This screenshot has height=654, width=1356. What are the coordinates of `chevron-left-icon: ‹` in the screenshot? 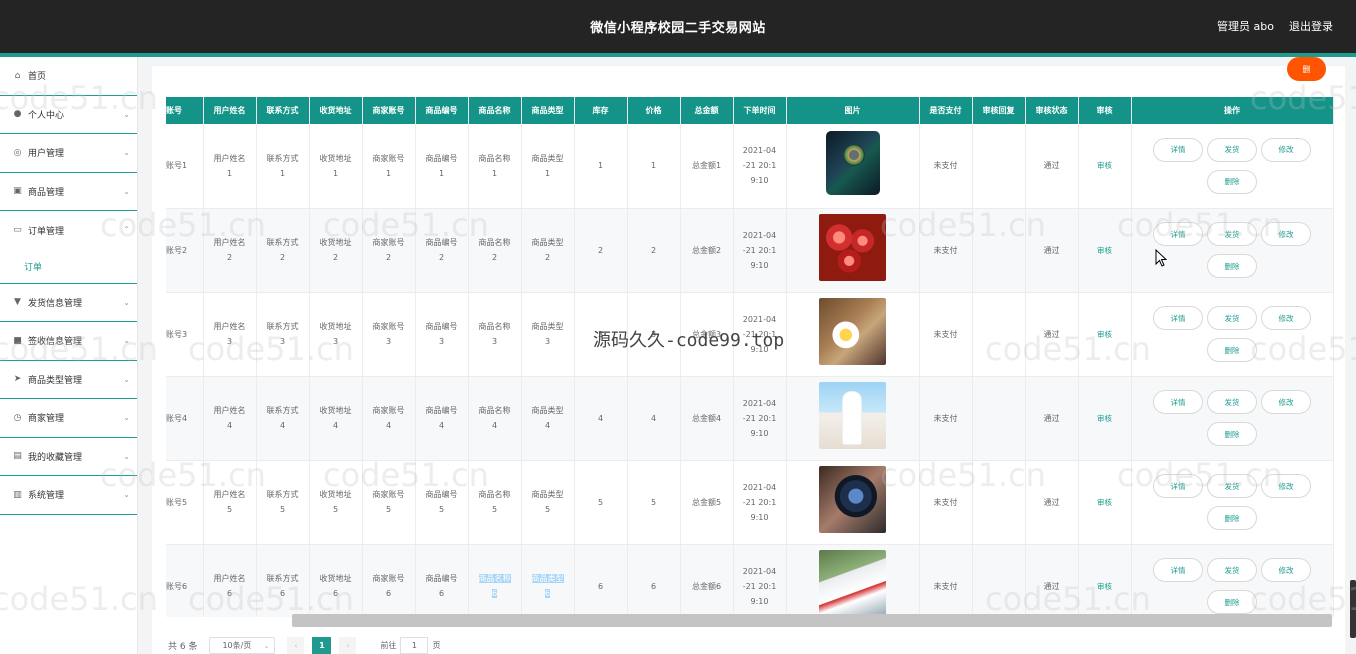 It's located at (296, 645).